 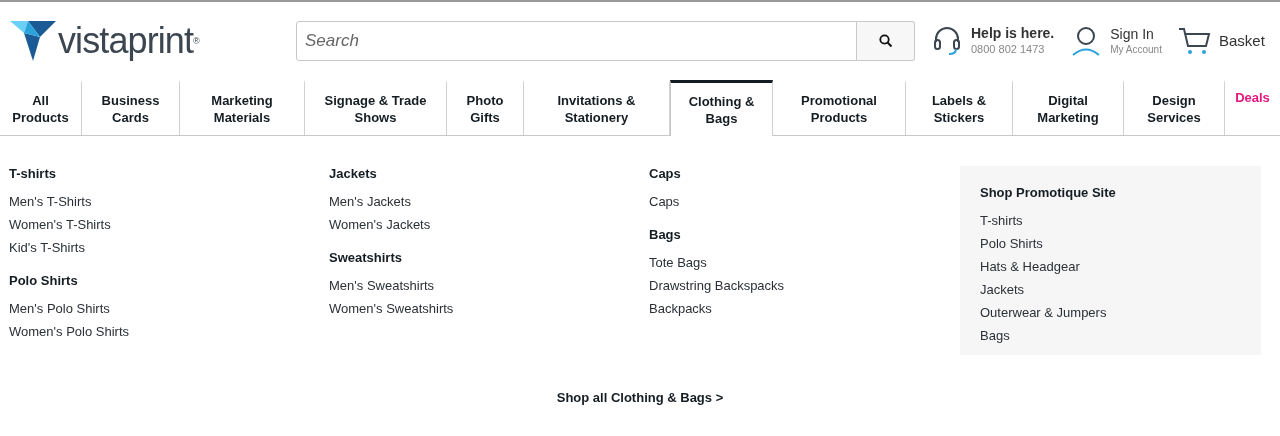 What do you see at coordinates (1136, 49) in the screenshot?
I see `account-link: My Account` at bounding box center [1136, 49].